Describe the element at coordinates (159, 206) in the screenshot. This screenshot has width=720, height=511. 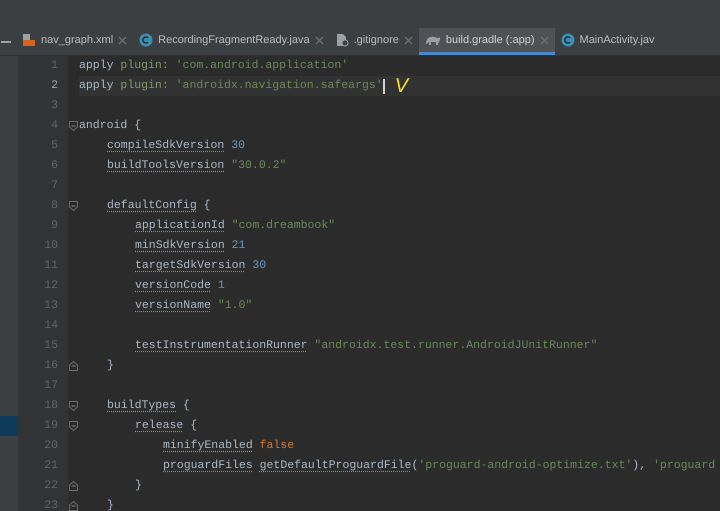
I see `code-line: defaultConfig {` at that location.